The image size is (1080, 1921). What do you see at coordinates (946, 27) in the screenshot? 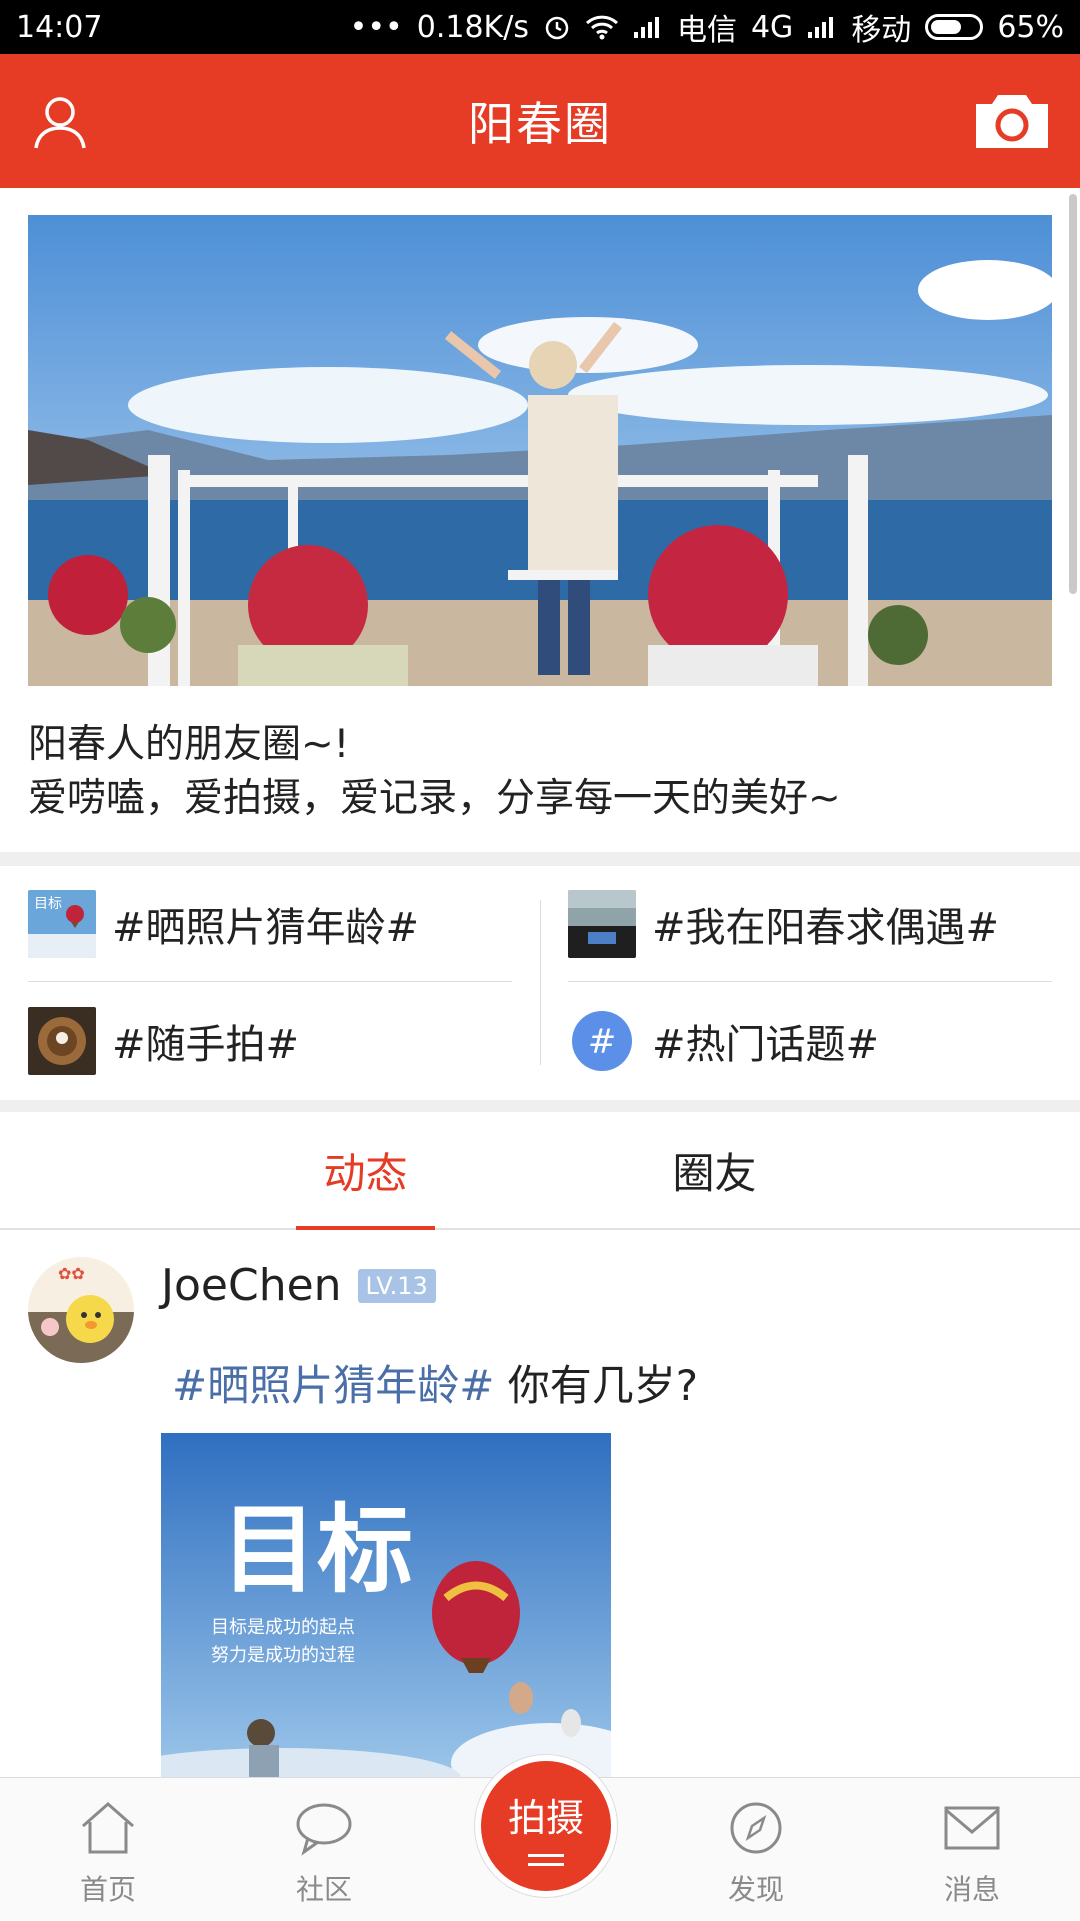
I see `battery-level` at bounding box center [946, 27].